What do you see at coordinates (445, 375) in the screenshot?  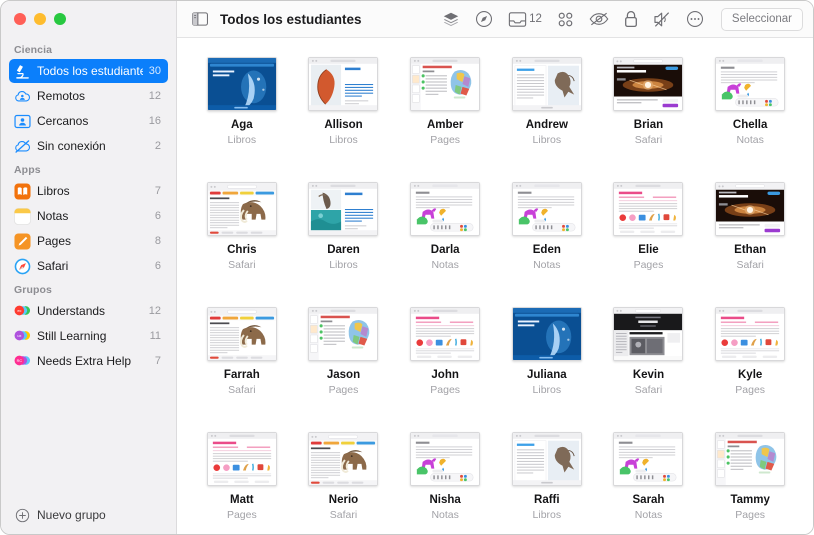 I see `student-name: John` at bounding box center [445, 375].